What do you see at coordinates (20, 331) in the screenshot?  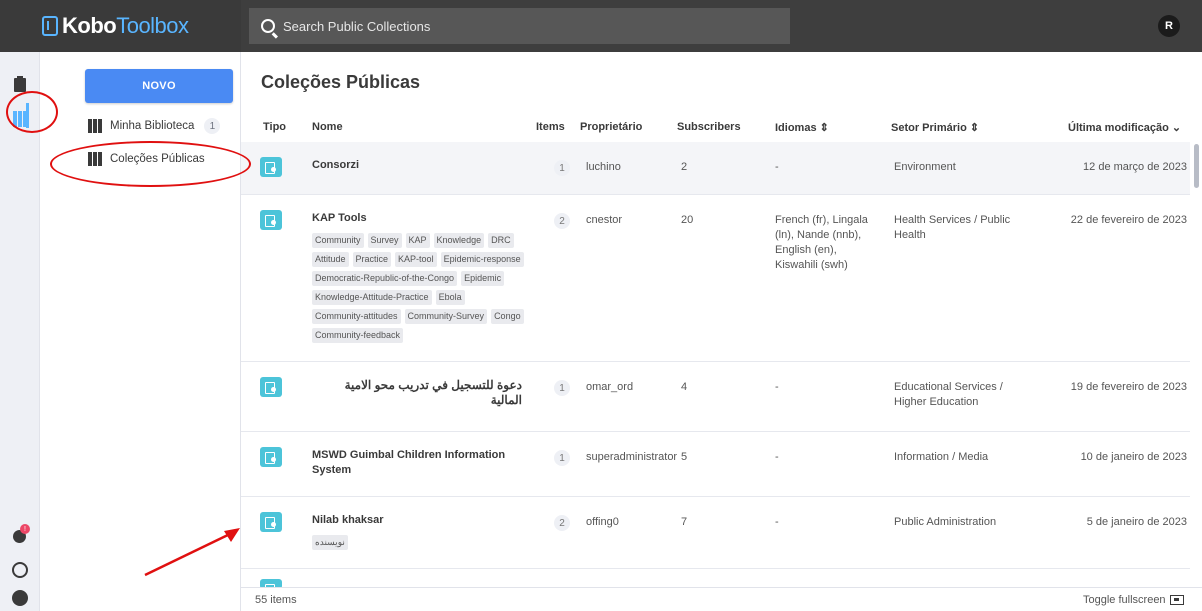 I see `icon-rail: !` at bounding box center [20, 331].